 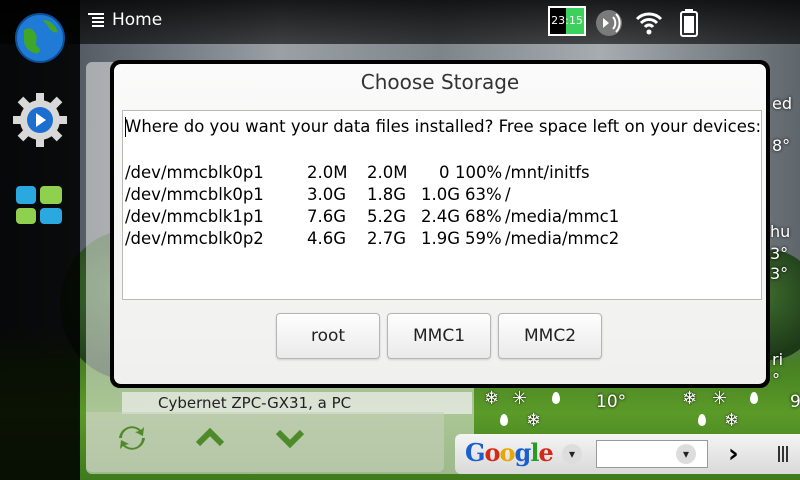 What do you see at coordinates (479, 172) in the screenshot?
I see `device-use-pct: 100%` at bounding box center [479, 172].